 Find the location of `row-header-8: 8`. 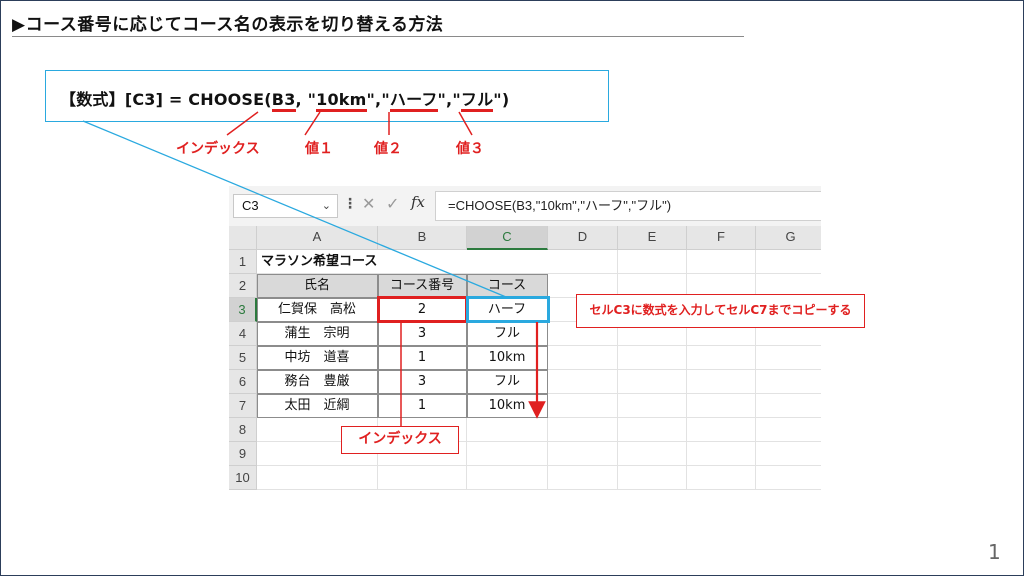

row-header-8: 8 is located at coordinates (243, 430).